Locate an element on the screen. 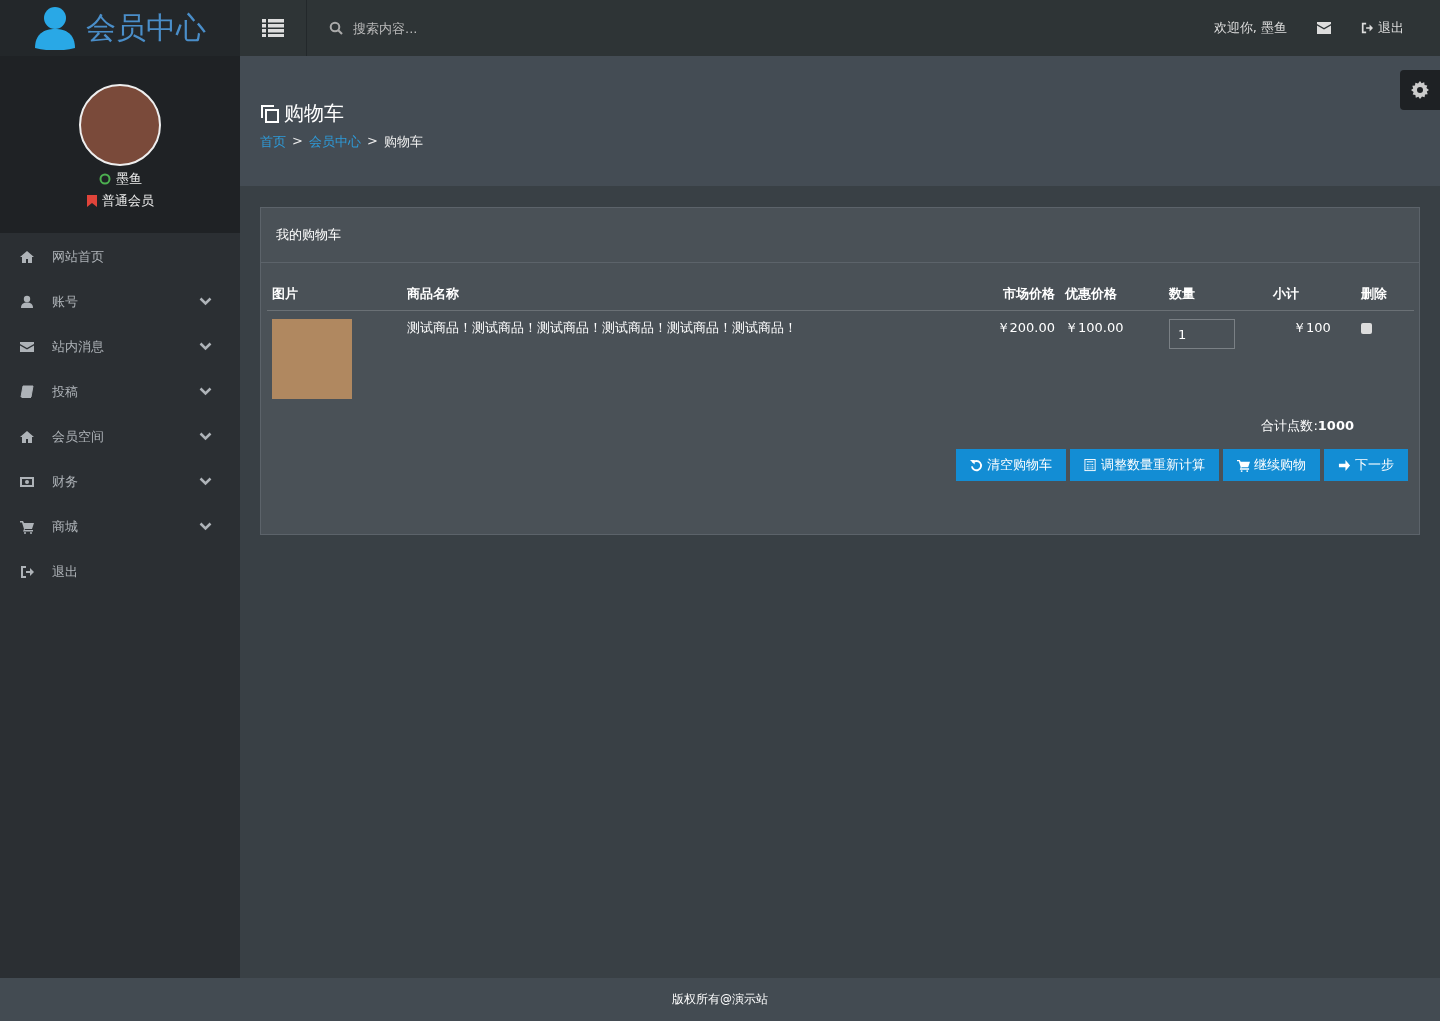  sale-price: ￥100.00 is located at coordinates (1112, 358).